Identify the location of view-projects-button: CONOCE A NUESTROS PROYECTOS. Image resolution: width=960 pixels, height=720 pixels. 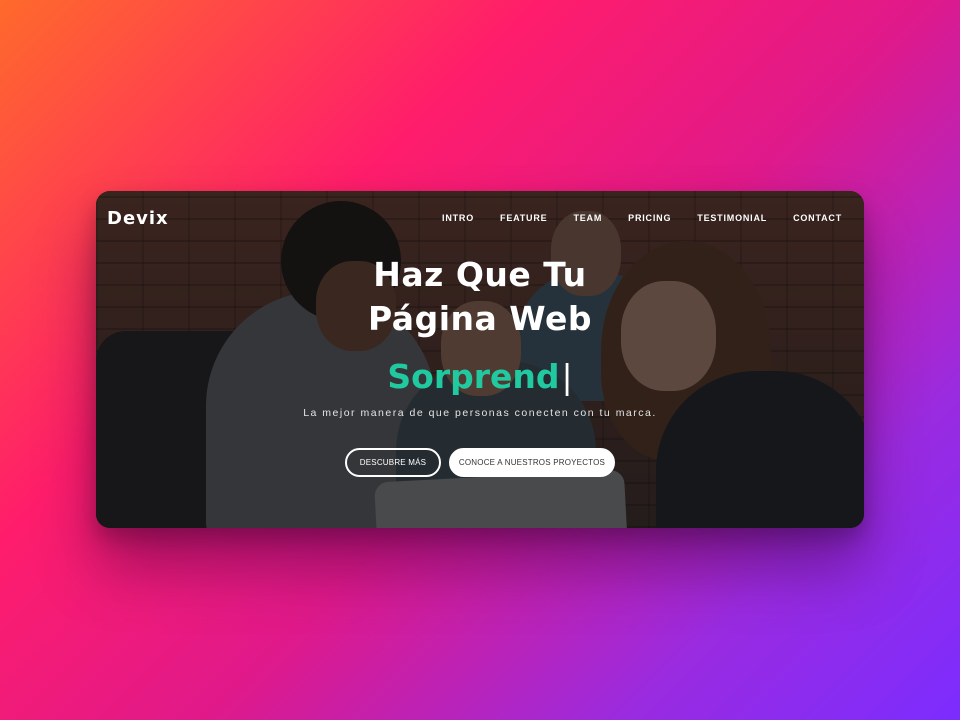
(532, 462).